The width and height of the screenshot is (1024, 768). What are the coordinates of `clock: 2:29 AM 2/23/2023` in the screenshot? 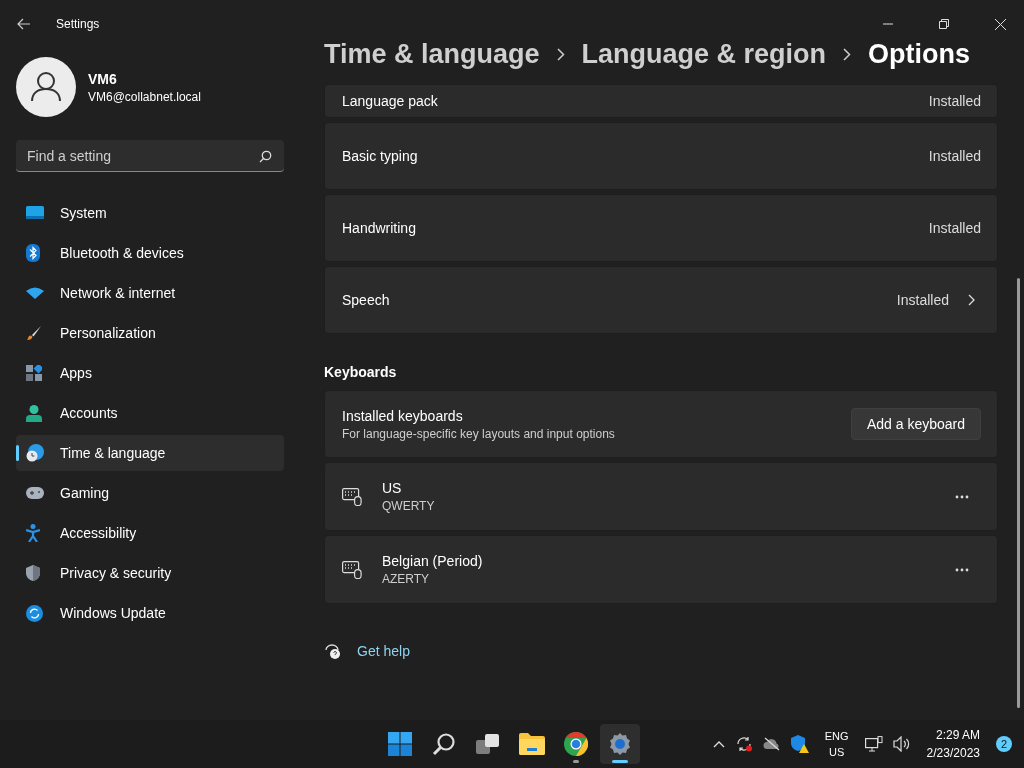 It's located at (953, 744).